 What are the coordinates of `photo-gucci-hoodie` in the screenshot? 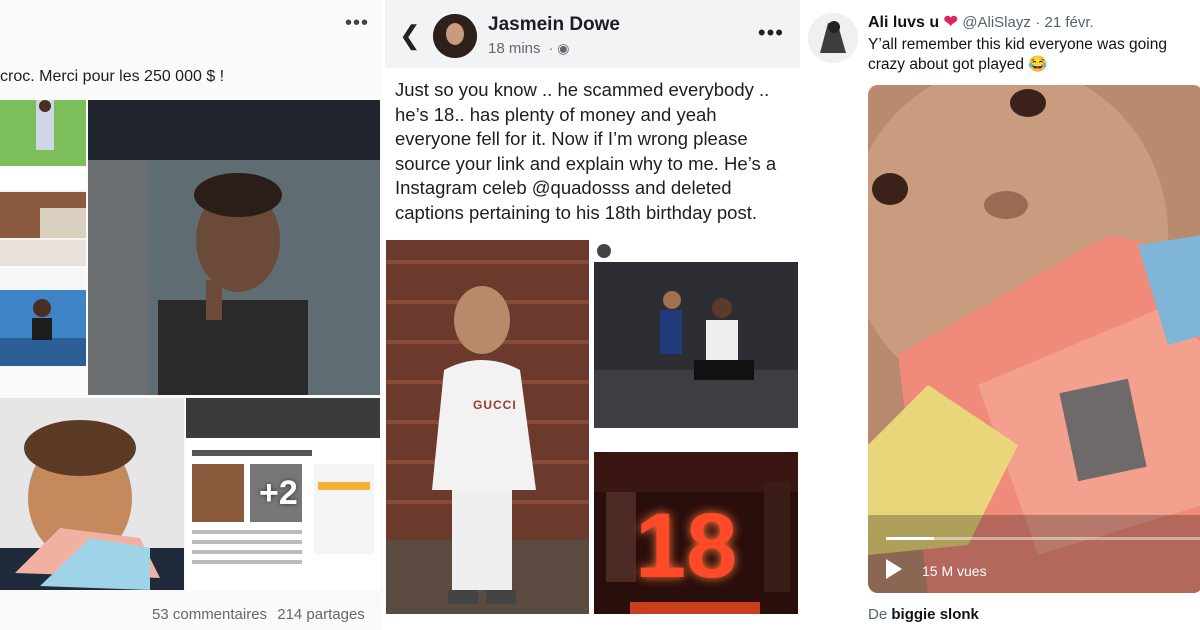 It's located at (487, 427).